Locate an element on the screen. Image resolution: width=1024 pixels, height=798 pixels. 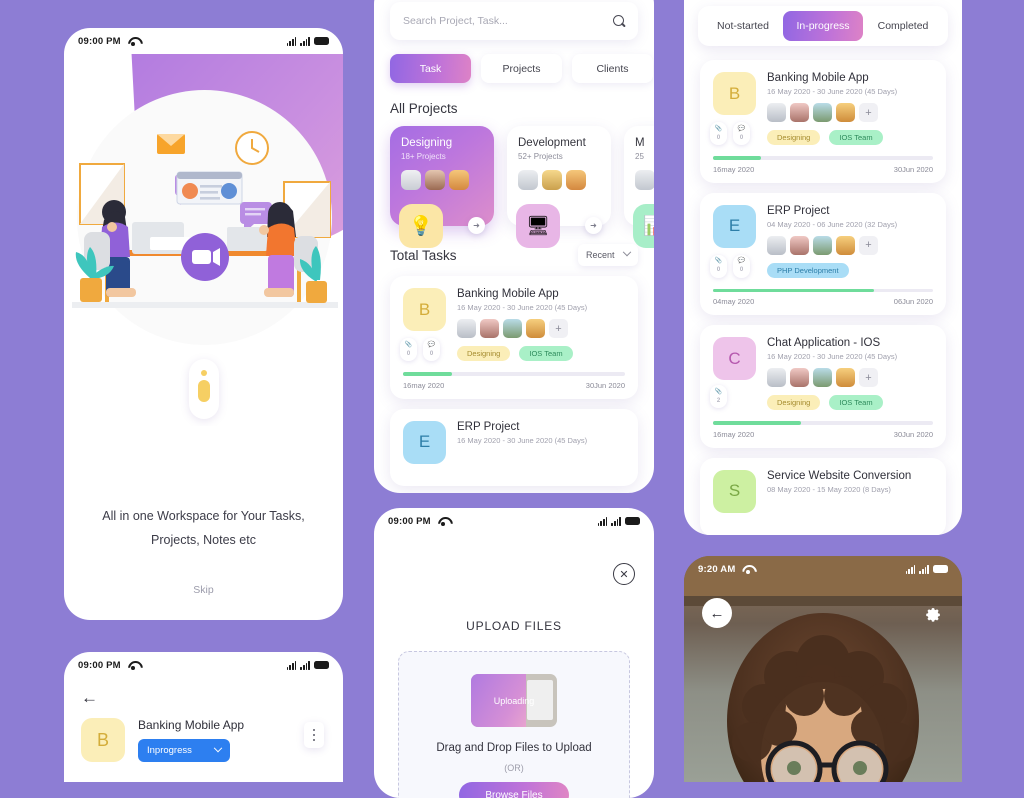
search-bar is located at coordinates (514, 21).